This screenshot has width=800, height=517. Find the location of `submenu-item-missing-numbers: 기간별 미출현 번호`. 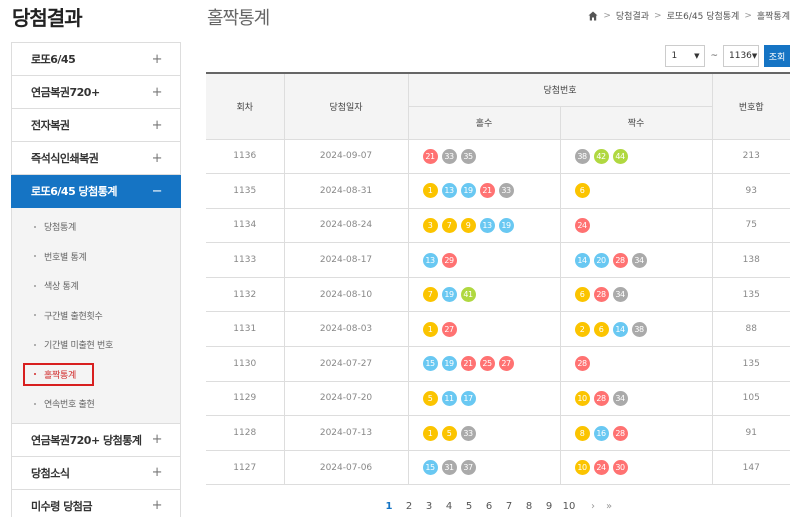

submenu-item-missing-numbers: 기간별 미출현 번호 is located at coordinates (96, 345).